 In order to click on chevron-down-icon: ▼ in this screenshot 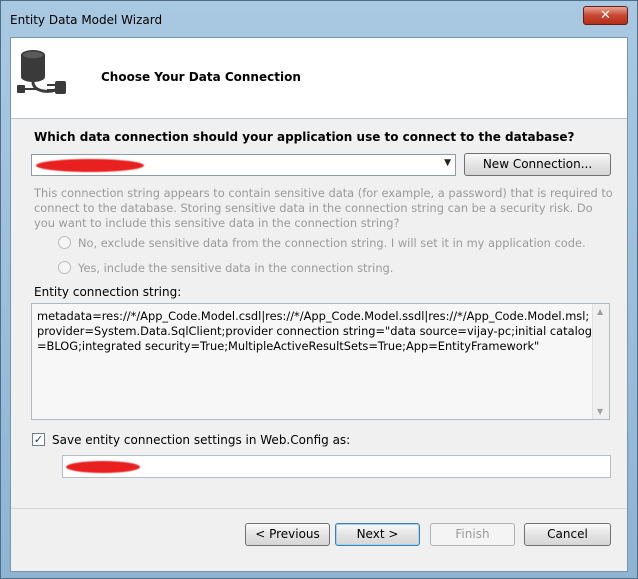, I will do `click(447, 163)`.